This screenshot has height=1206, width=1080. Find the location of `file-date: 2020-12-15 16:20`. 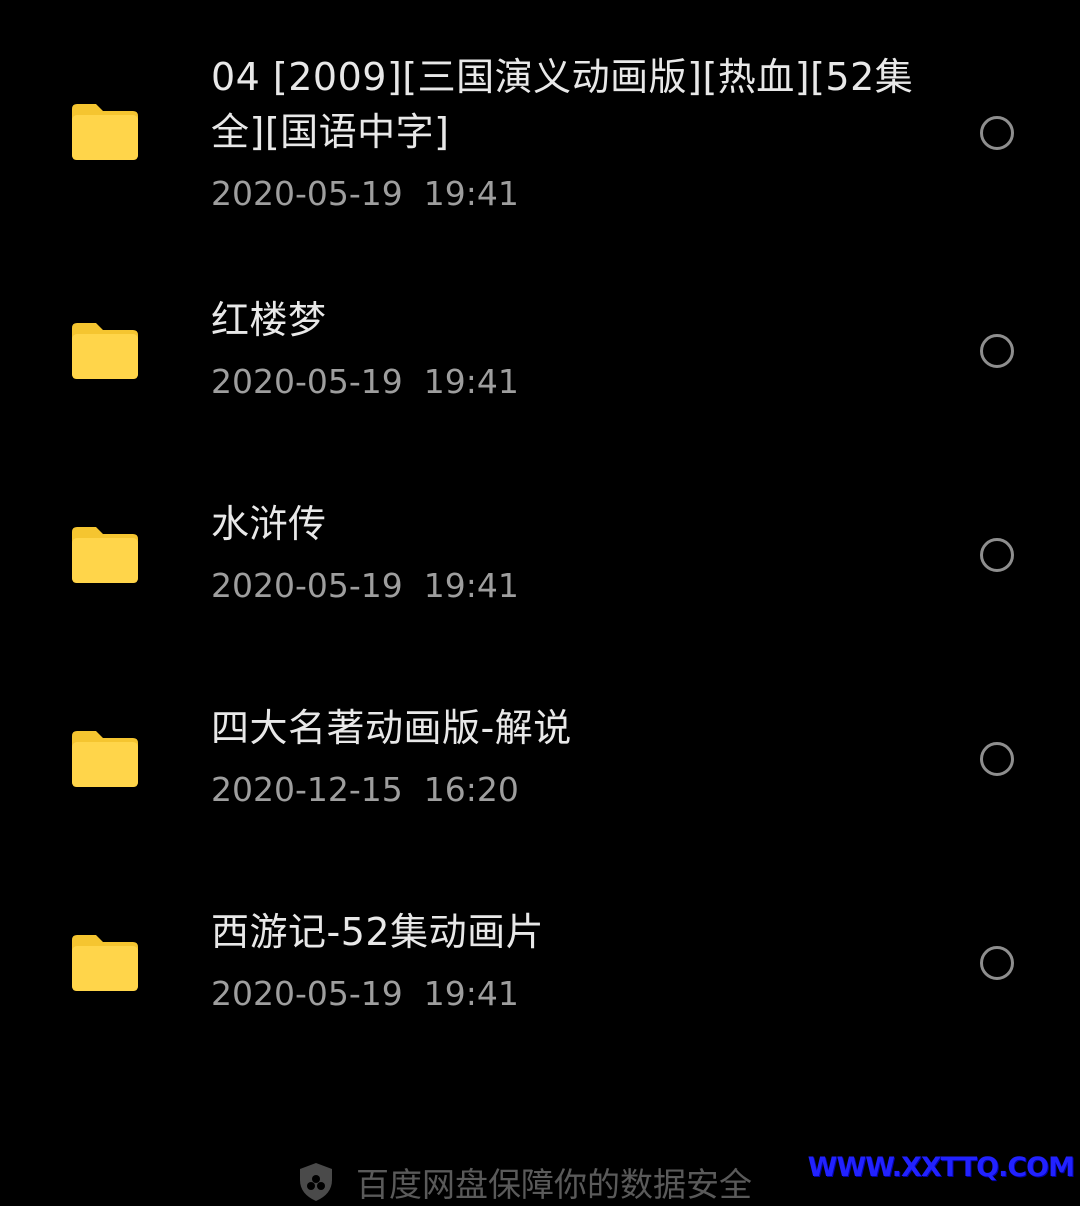

file-date: 2020-12-15 16:20 is located at coordinates (365, 789).